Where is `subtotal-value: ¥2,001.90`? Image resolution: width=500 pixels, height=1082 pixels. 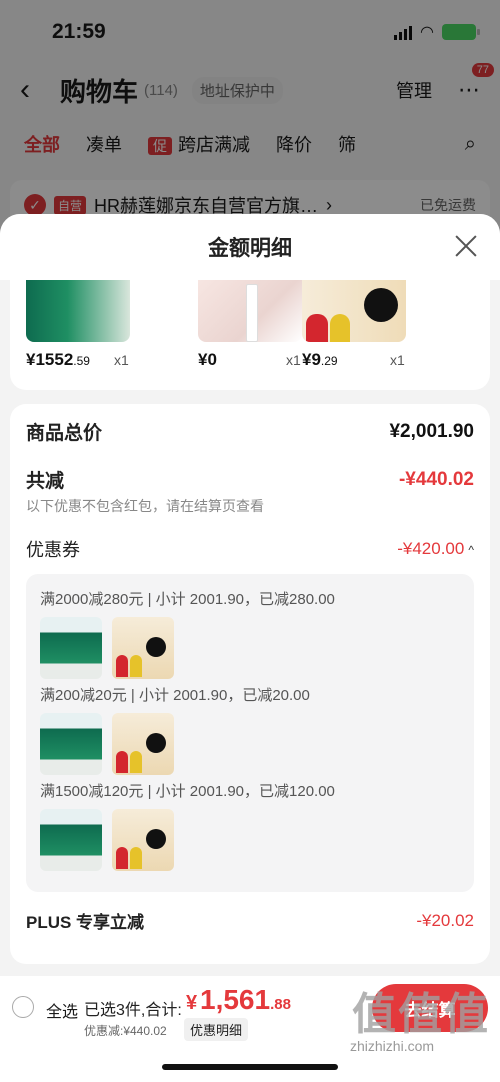
subtotal-value: ¥2,001.90 is located at coordinates (431, 431).